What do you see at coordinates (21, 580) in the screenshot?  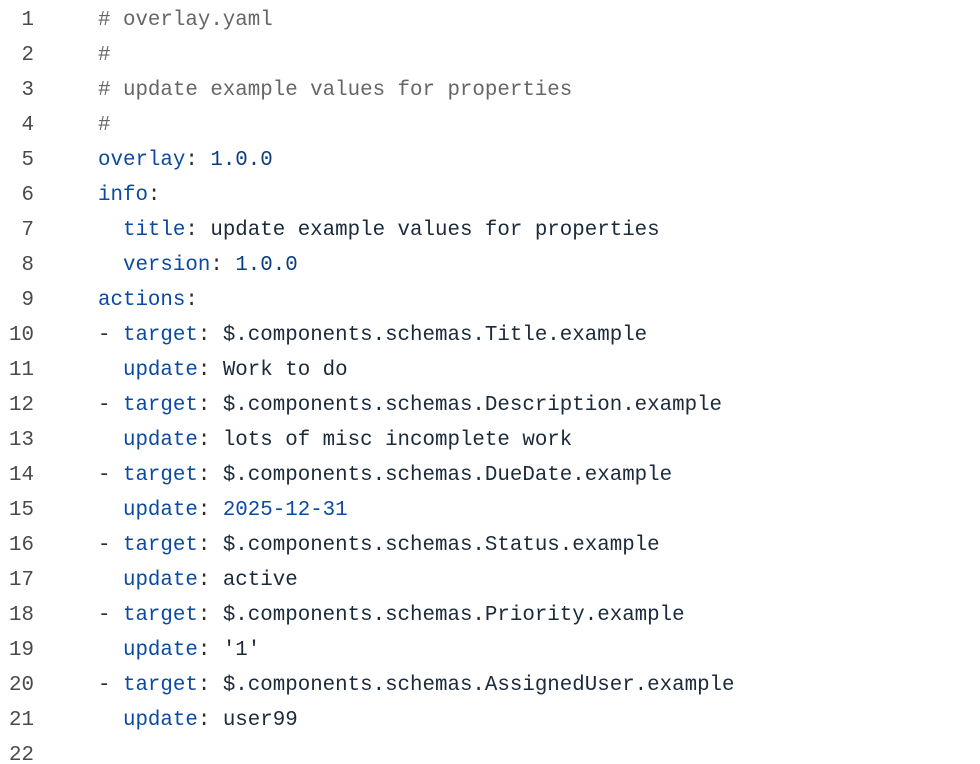 I see `line-number: 17` at bounding box center [21, 580].